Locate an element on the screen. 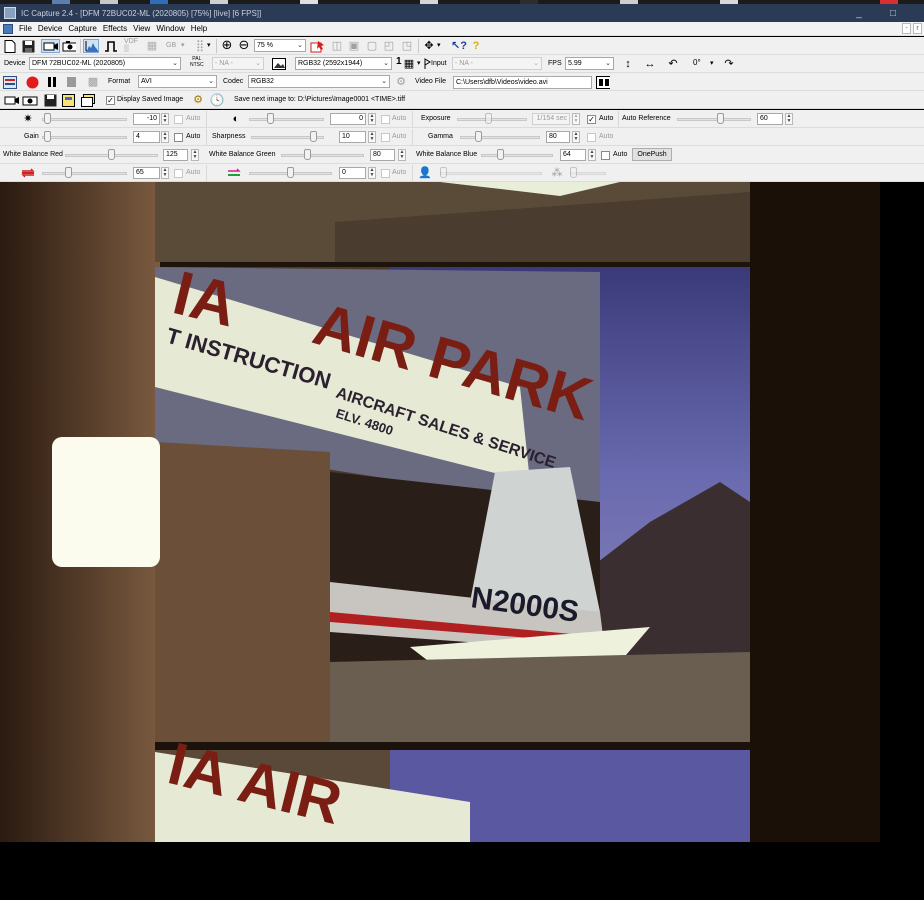 This screenshot has width=924, height=900. sharpness-auto-checkbox is located at coordinates (385, 137).